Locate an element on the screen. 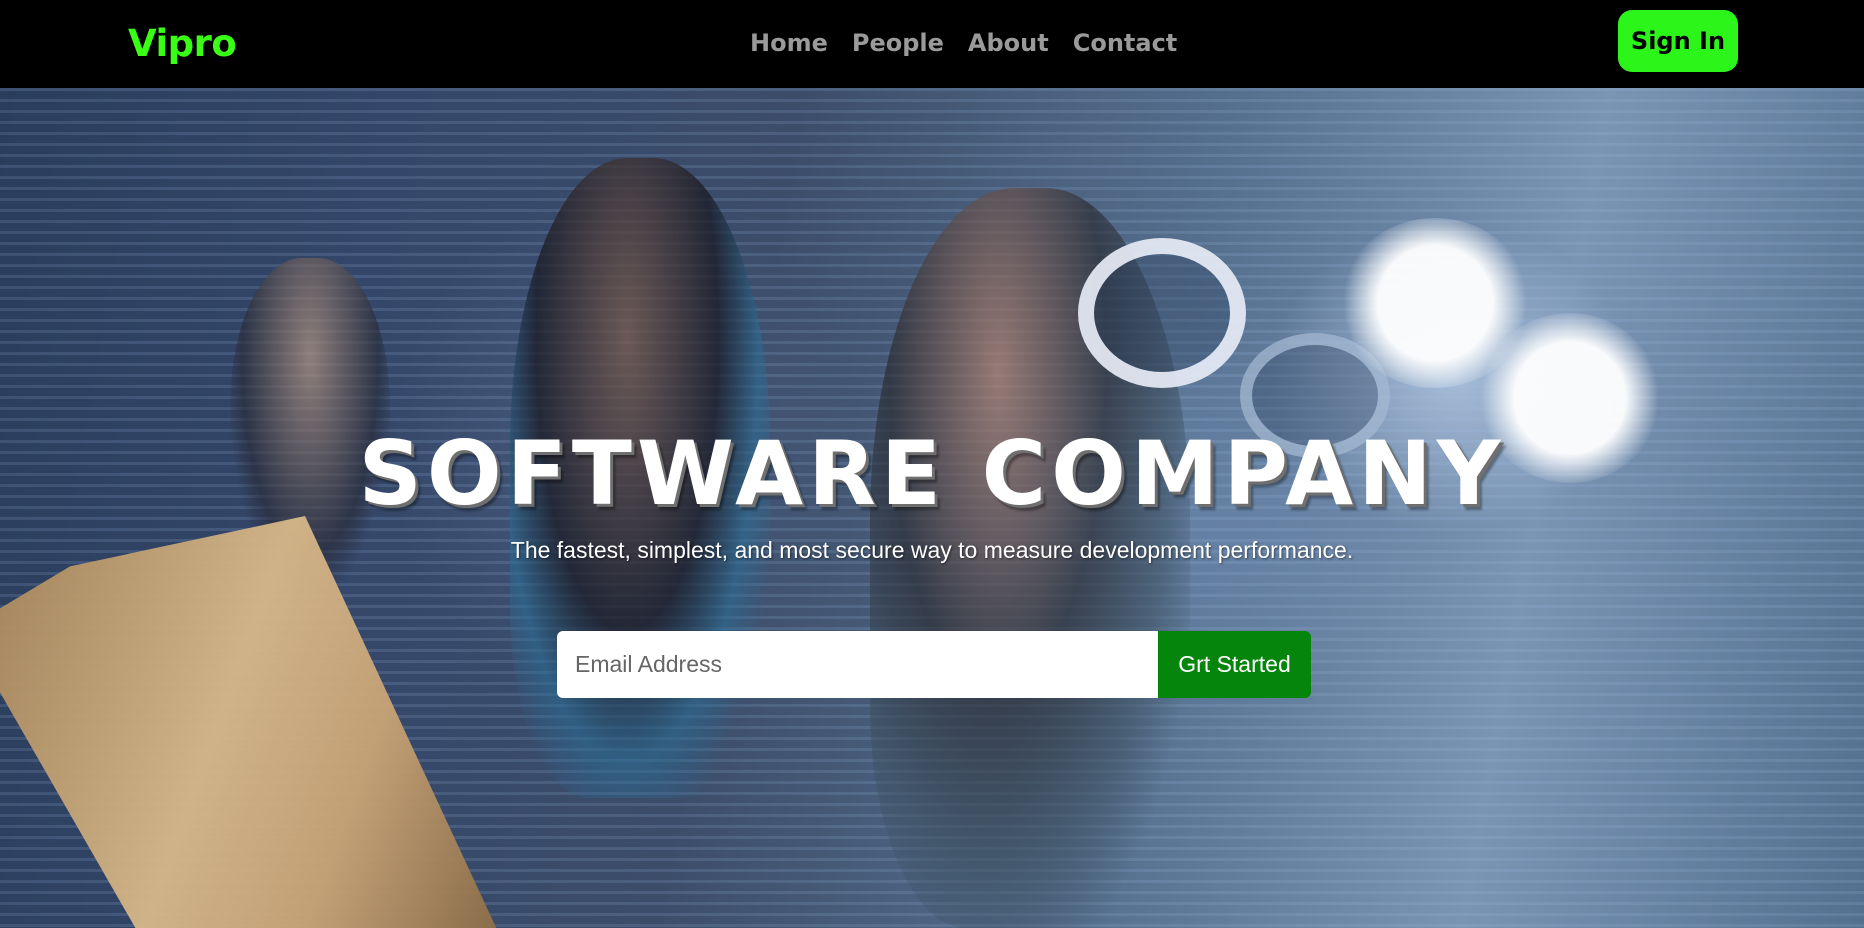  nav-link-home: Home is located at coordinates (789, 43).